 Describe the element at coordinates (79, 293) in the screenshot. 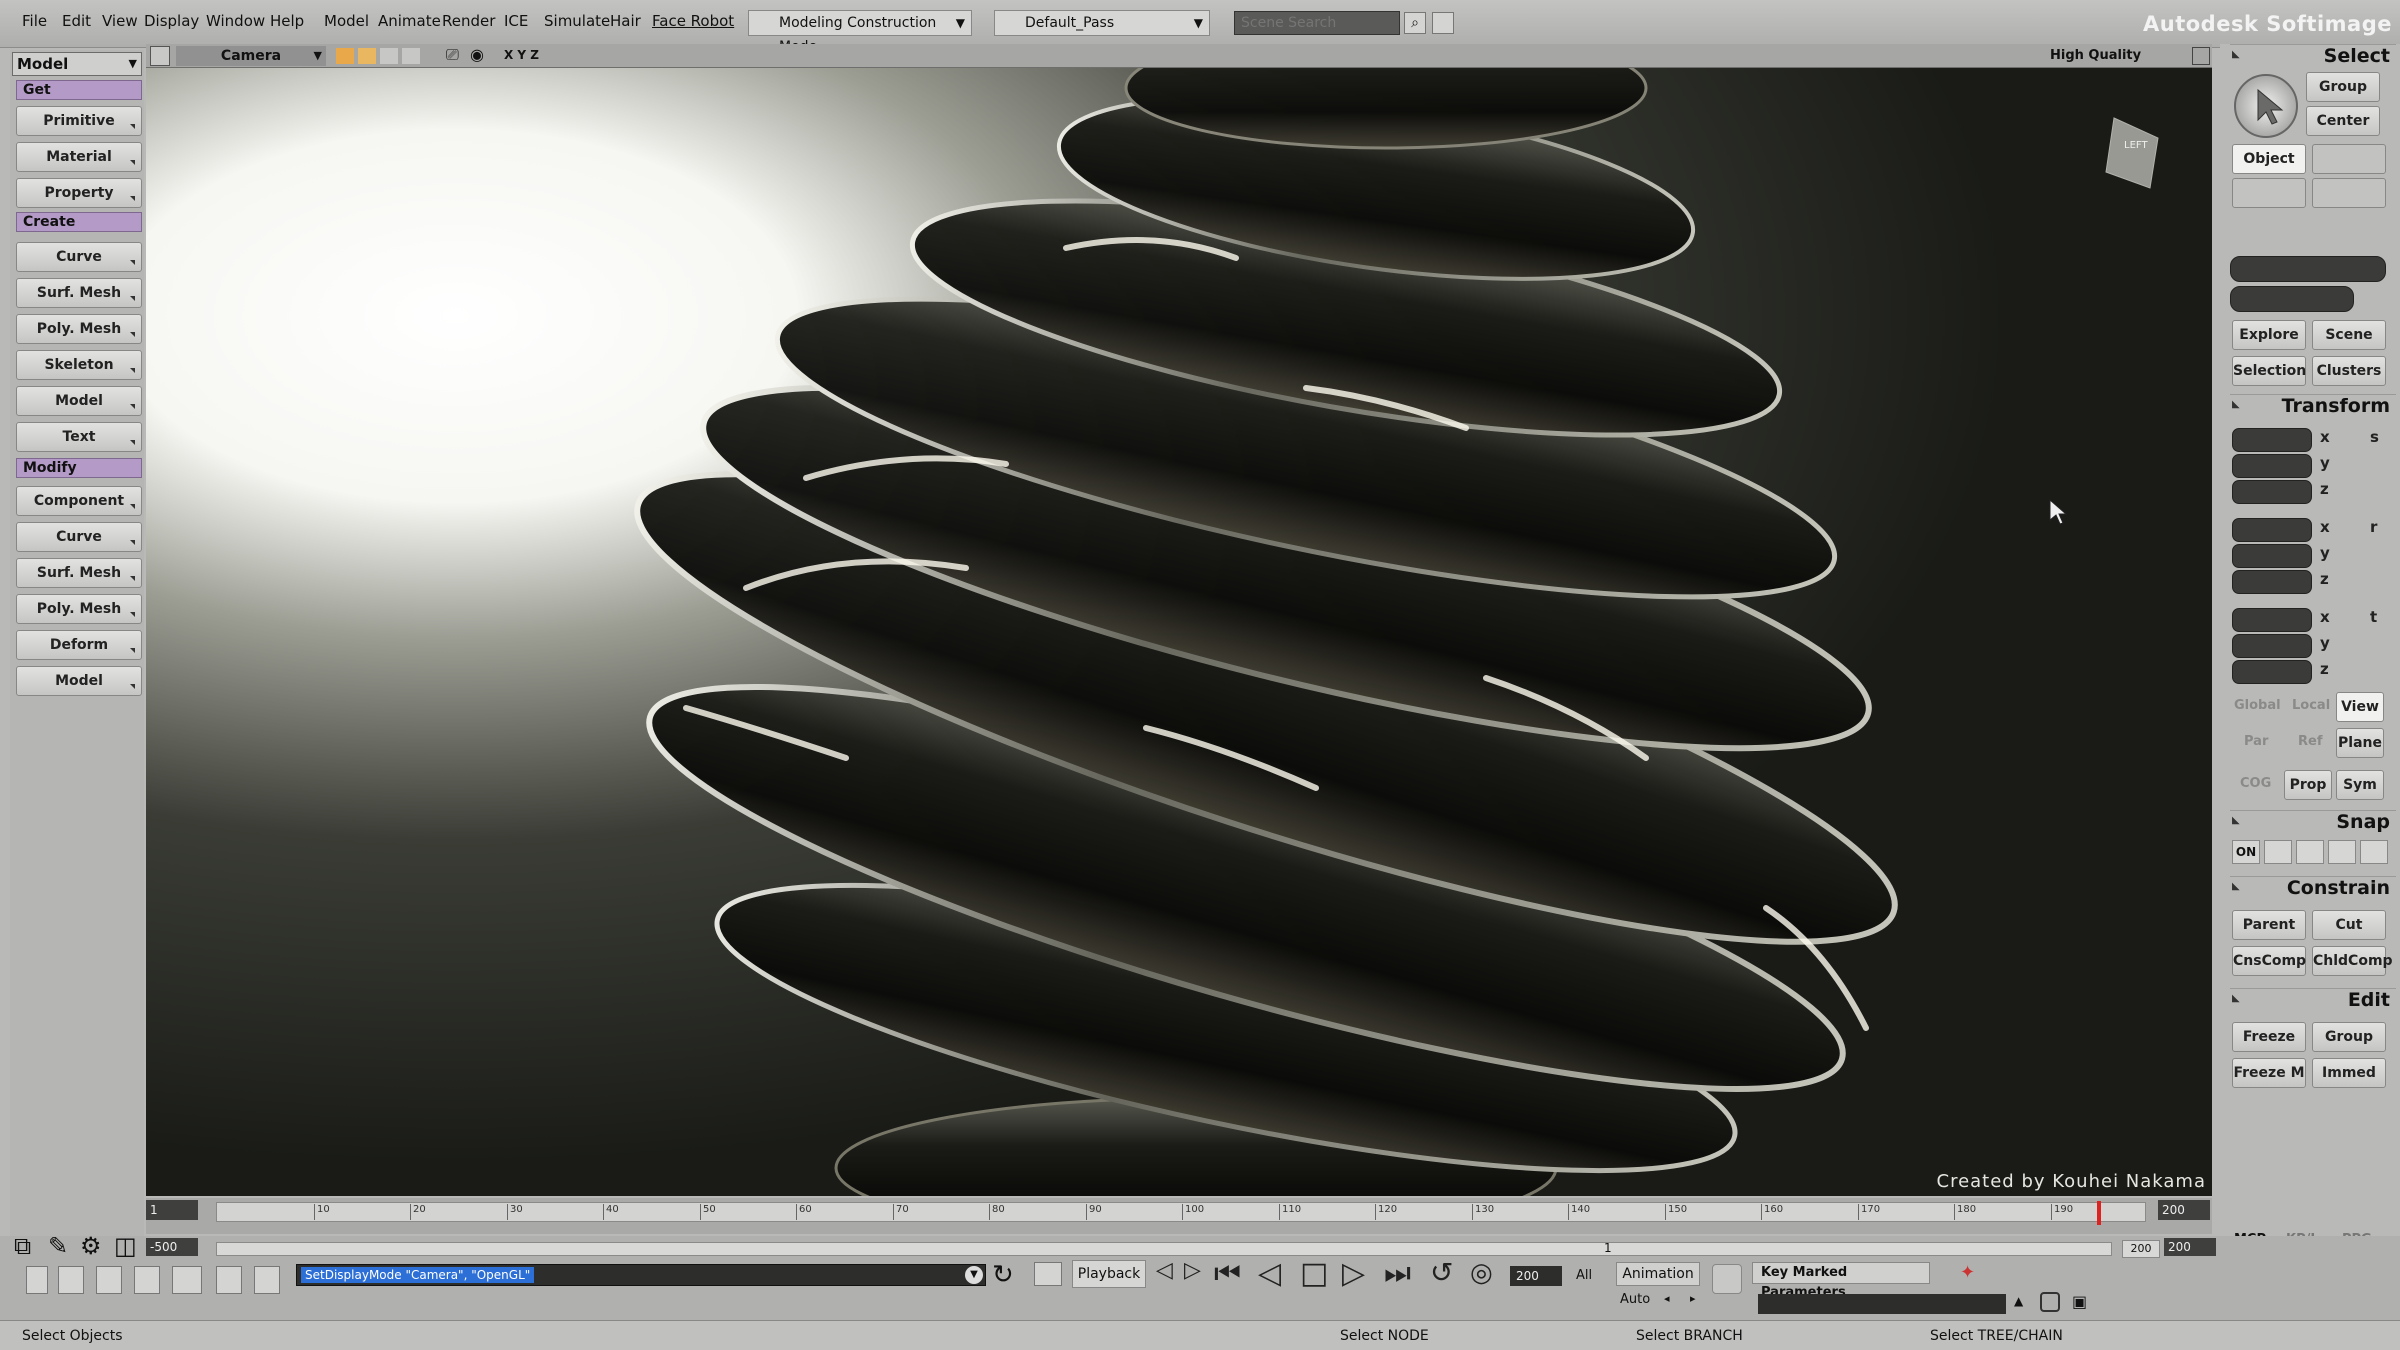

I see `create-surf-mesh-button: Surf. Mesh` at that location.